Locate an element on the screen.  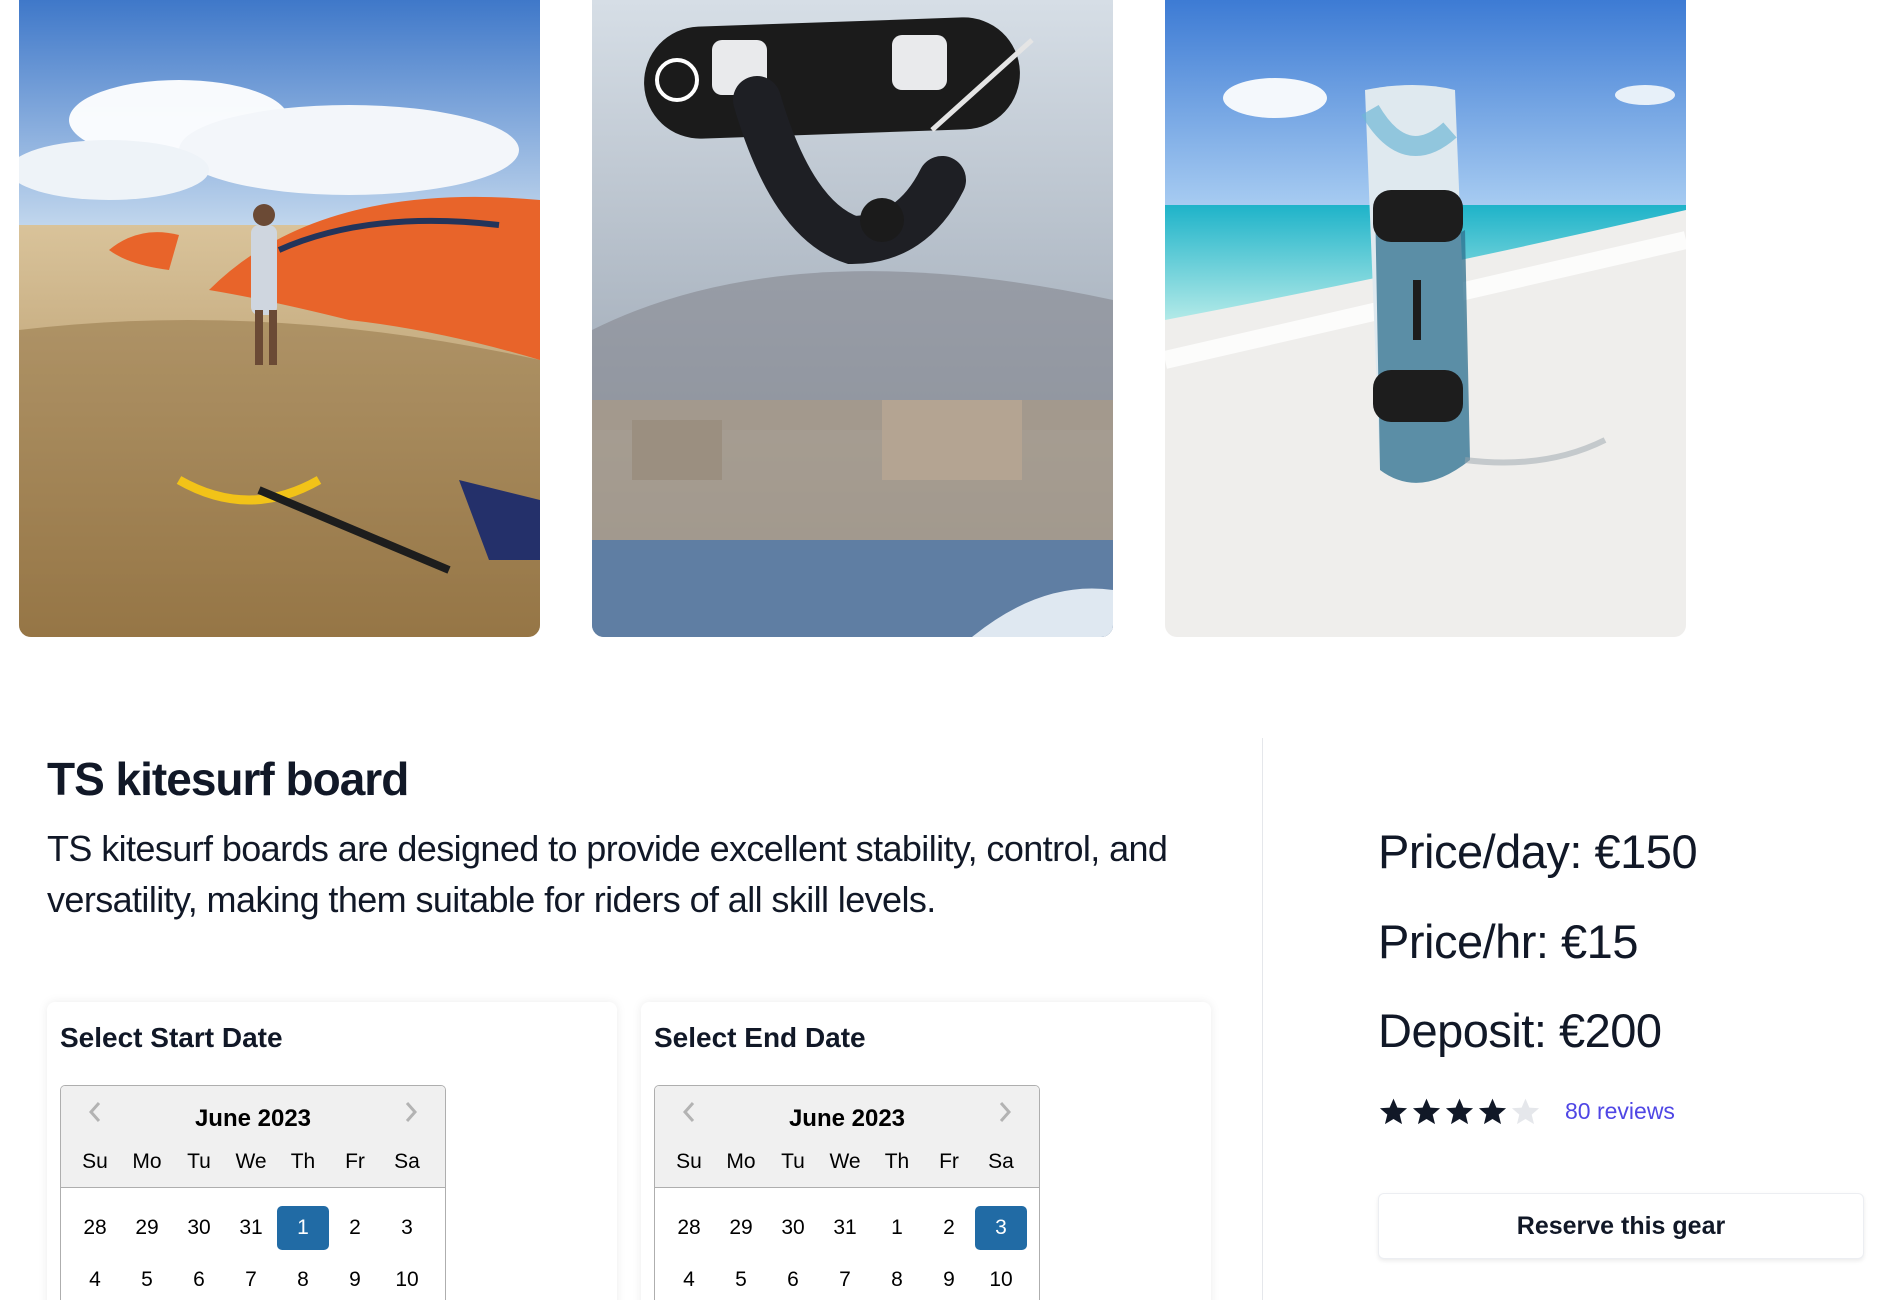
photo-kitesurfer-jumping-icon is located at coordinates (852, 318).